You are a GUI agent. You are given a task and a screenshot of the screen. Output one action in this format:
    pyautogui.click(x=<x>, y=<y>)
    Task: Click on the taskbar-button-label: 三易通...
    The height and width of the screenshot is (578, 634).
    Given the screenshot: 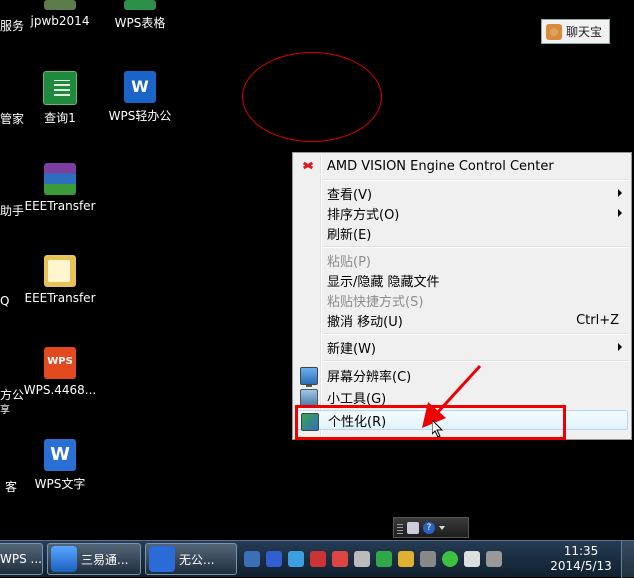 What is the action you would take?
    pyautogui.click(x=105, y=559)
    